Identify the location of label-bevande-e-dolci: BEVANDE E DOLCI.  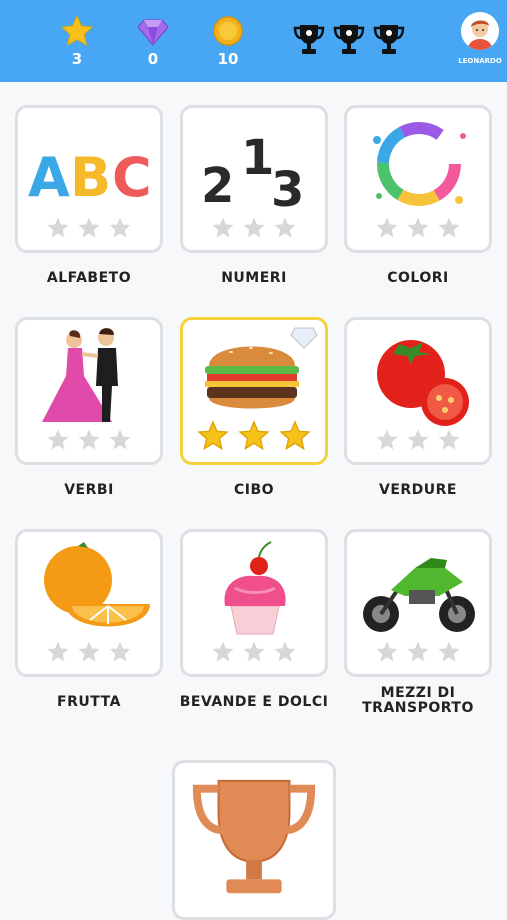
(254, 702).